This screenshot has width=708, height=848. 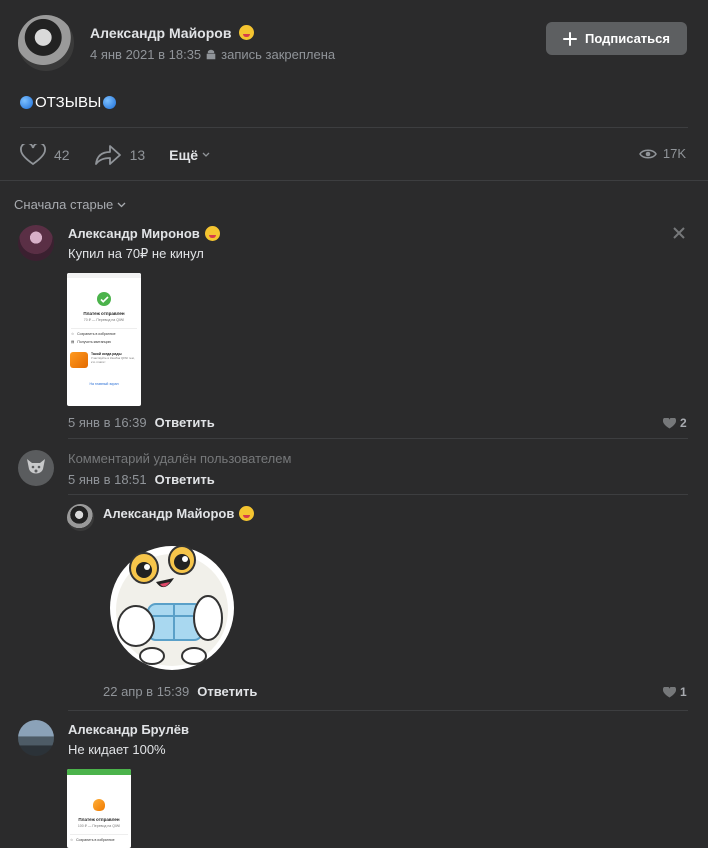 What do you see at coordinates (683, 423) in the screenshot?
I see `comment-like-count: 2` at bounding box center [683, 423].